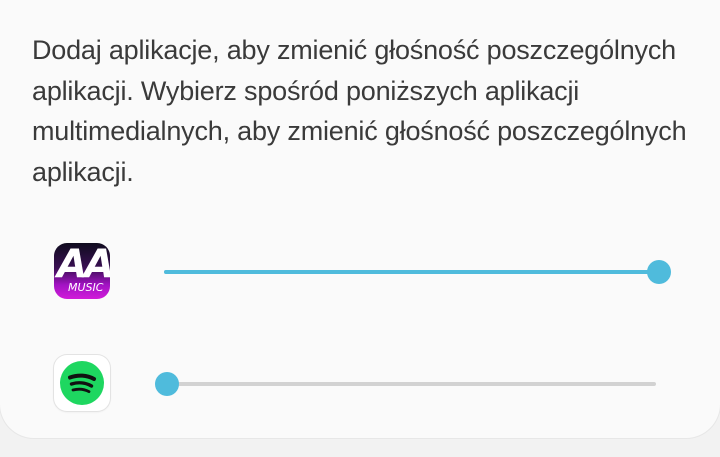 This screenshot has height=457, width=720. I want to click on volume-slider-spotify, so click(405, 384).